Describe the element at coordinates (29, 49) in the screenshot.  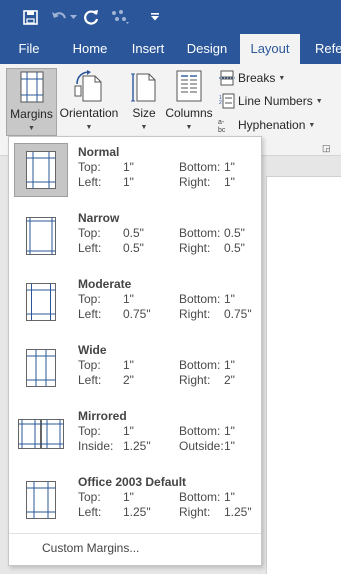
I see `tab-file: File` at that location.